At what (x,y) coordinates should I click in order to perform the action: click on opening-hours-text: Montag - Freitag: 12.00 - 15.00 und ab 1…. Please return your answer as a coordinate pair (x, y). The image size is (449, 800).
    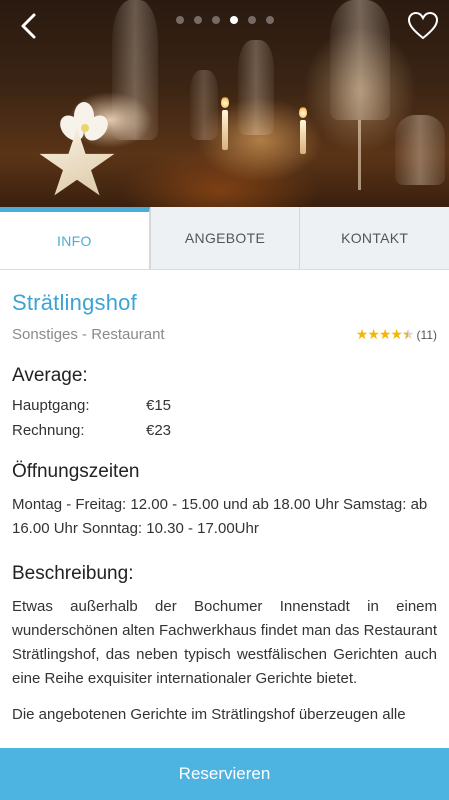
    Looking at the image, I should click on (220, 516).